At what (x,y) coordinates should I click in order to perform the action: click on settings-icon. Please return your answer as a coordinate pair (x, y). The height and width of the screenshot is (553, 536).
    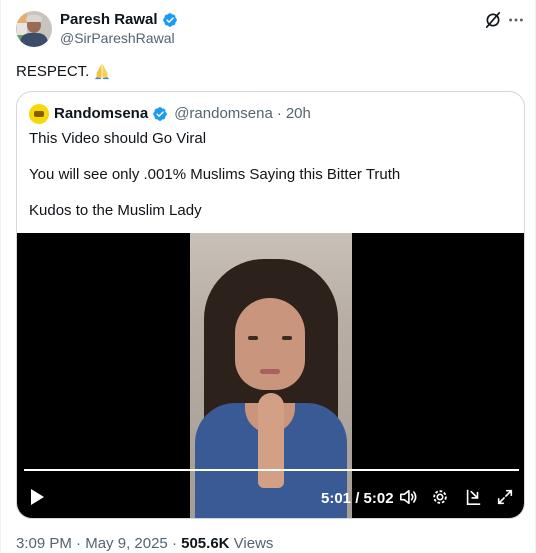
    Looking at the image, I should click on (440, 497).